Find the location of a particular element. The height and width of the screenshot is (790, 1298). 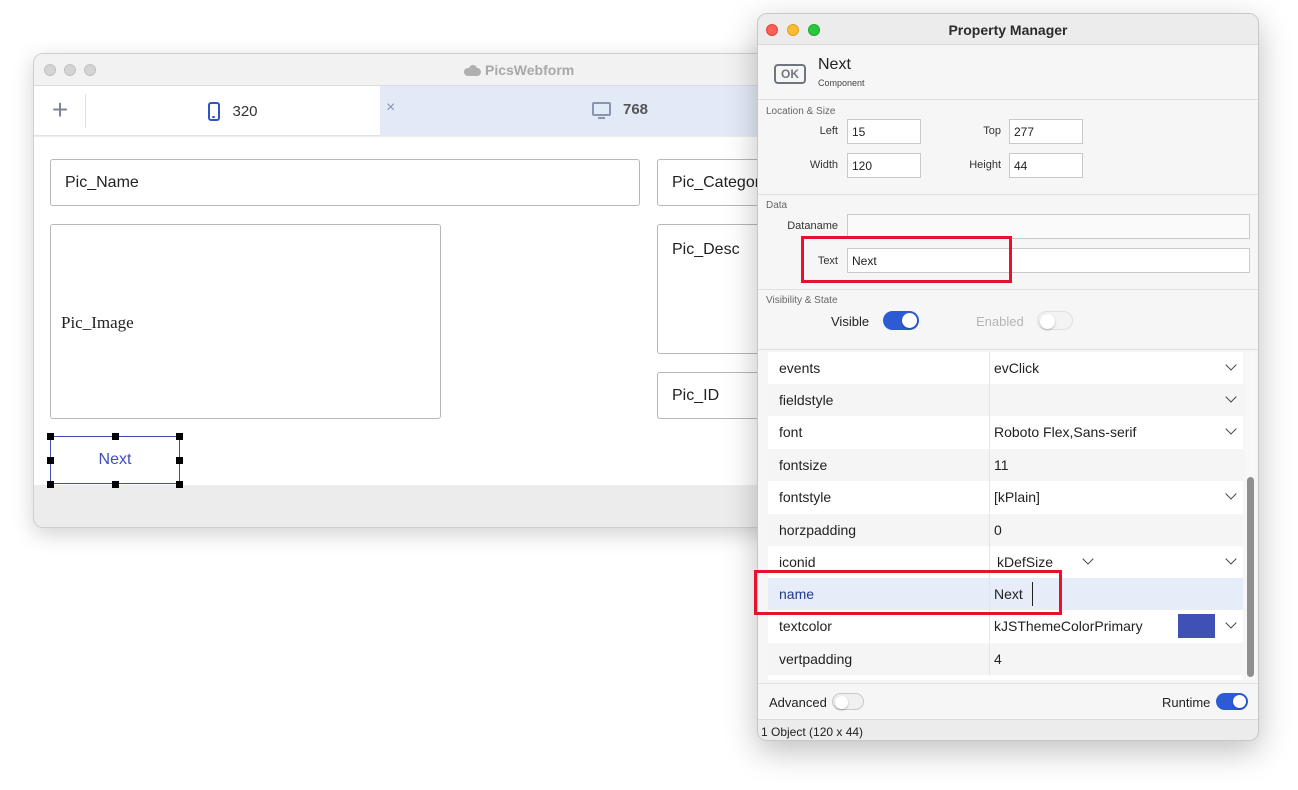

dataname-input is located at coordinates (1048, 226).